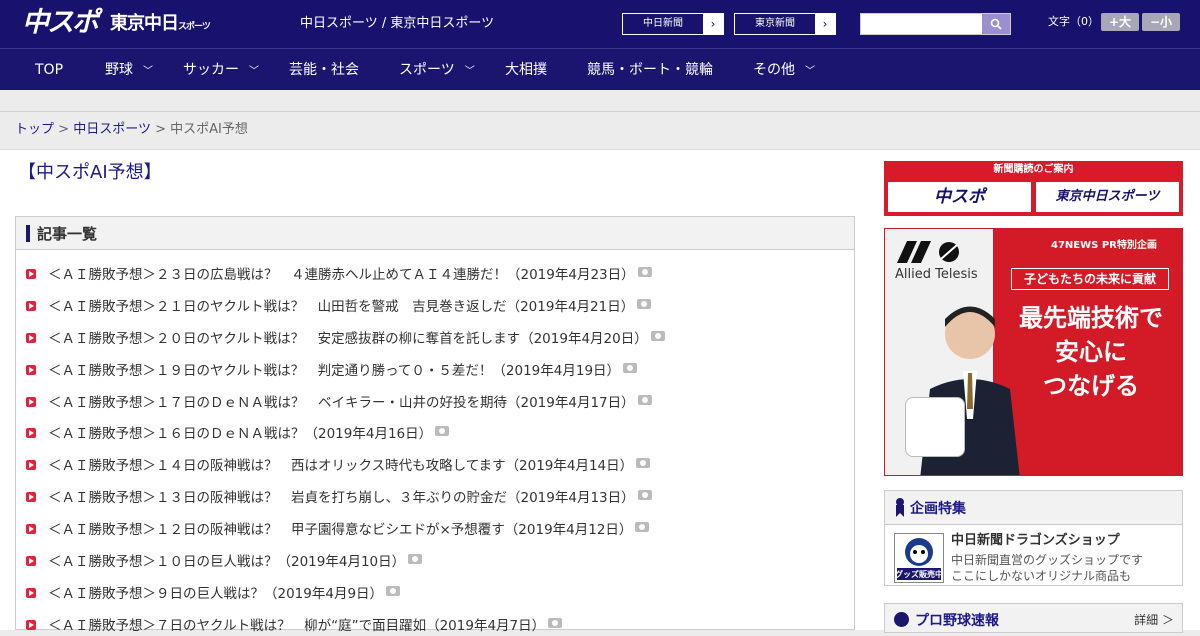 This screenshot has width=1200, height=636. I want to click on ad-device-image, so click(935, 427).